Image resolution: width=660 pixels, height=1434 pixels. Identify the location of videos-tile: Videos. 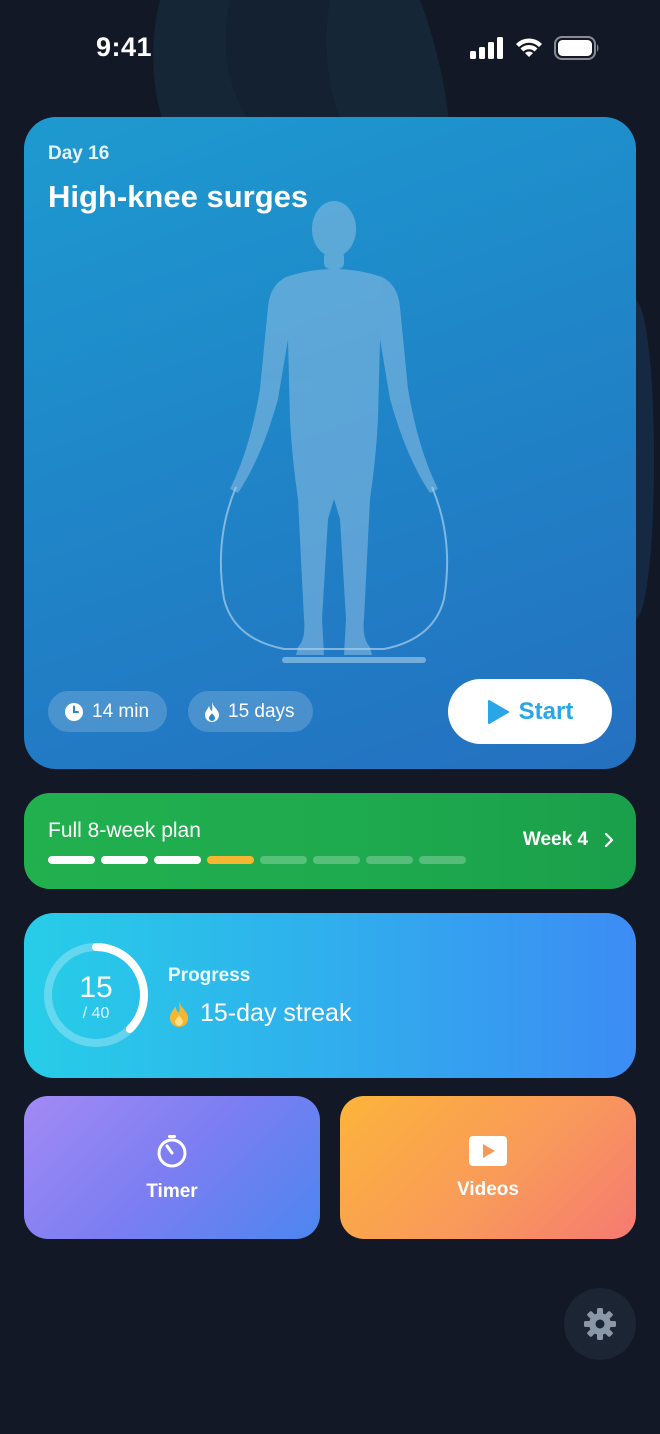
(488, 1167).